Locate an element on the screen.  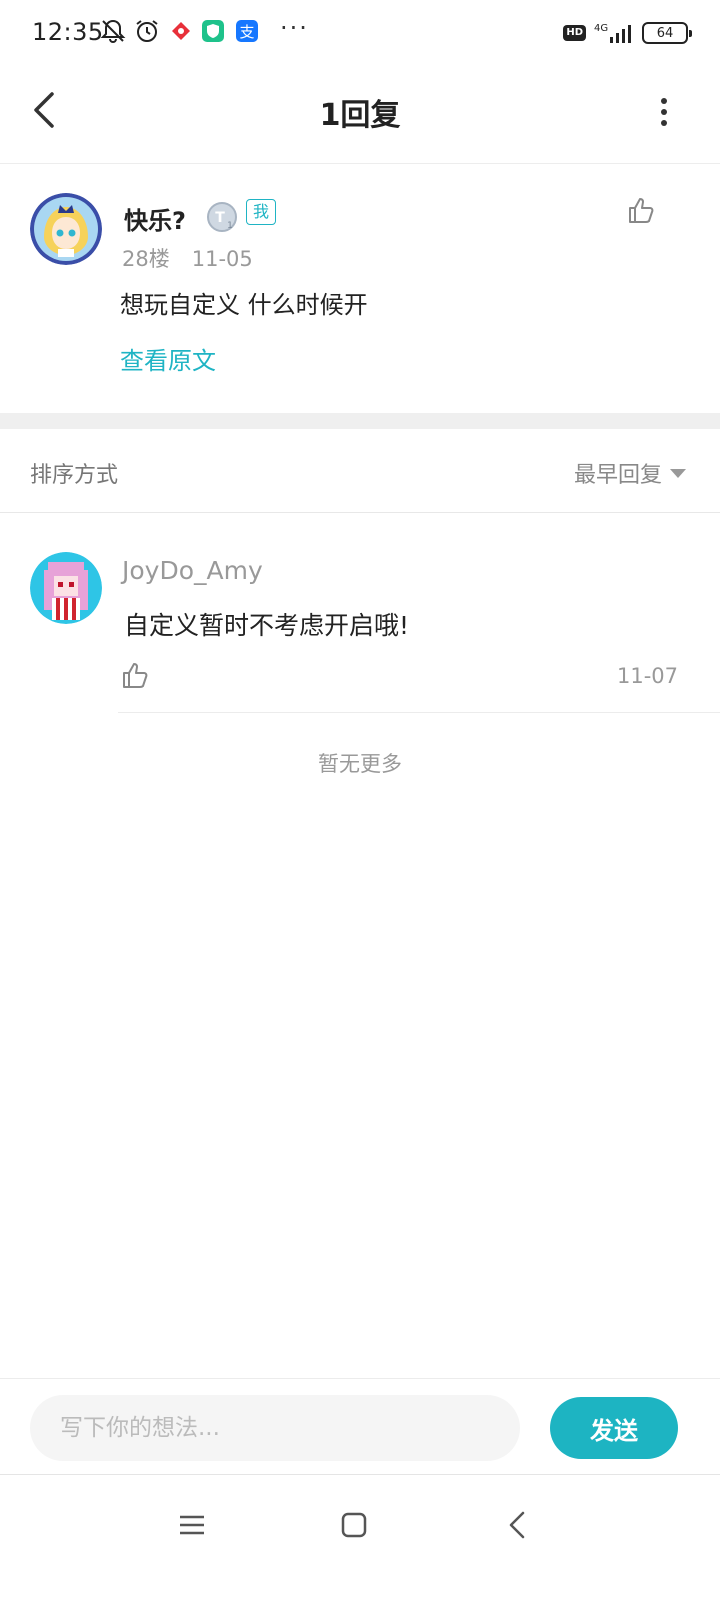
home-square-icon is located at coordinates (354, 1525).